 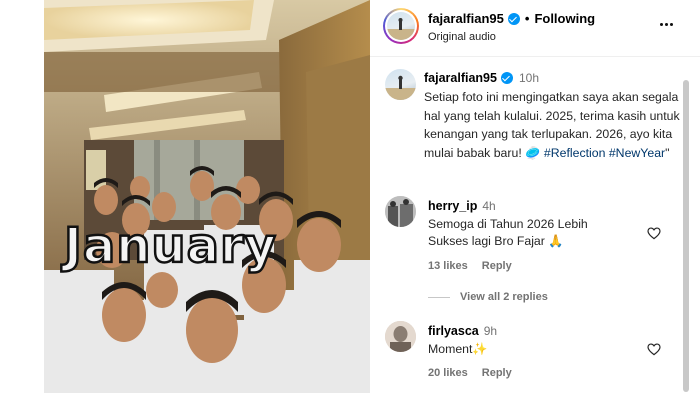 What do you see at coordinates (686, 236) in the screenshot?
I see `comments-scrollbar` at bounding box center [686, 236].